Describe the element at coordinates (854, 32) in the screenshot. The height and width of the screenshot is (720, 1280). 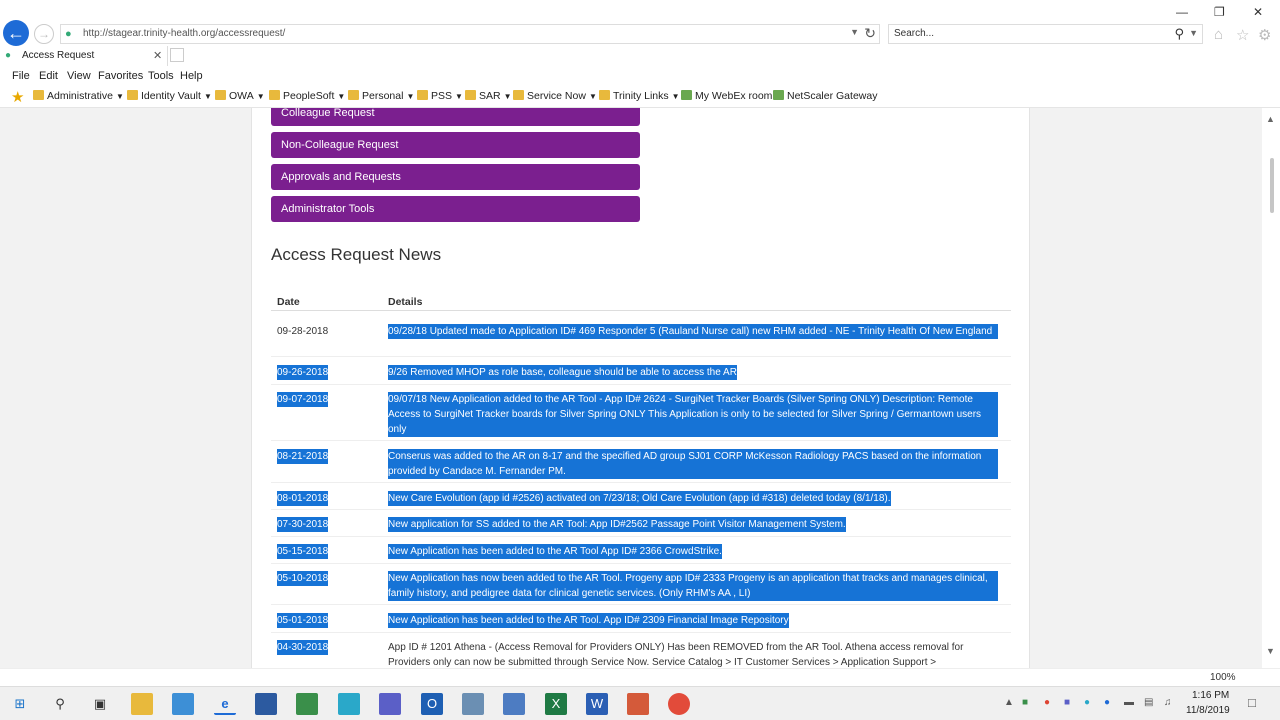
I see `url-dropdown-icon: ▼` at that location.